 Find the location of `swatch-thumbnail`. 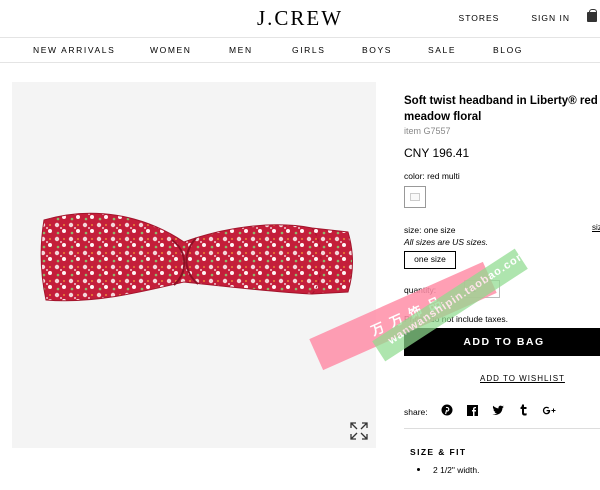

swatch-thumbnail is located at coordinates (415, 197).